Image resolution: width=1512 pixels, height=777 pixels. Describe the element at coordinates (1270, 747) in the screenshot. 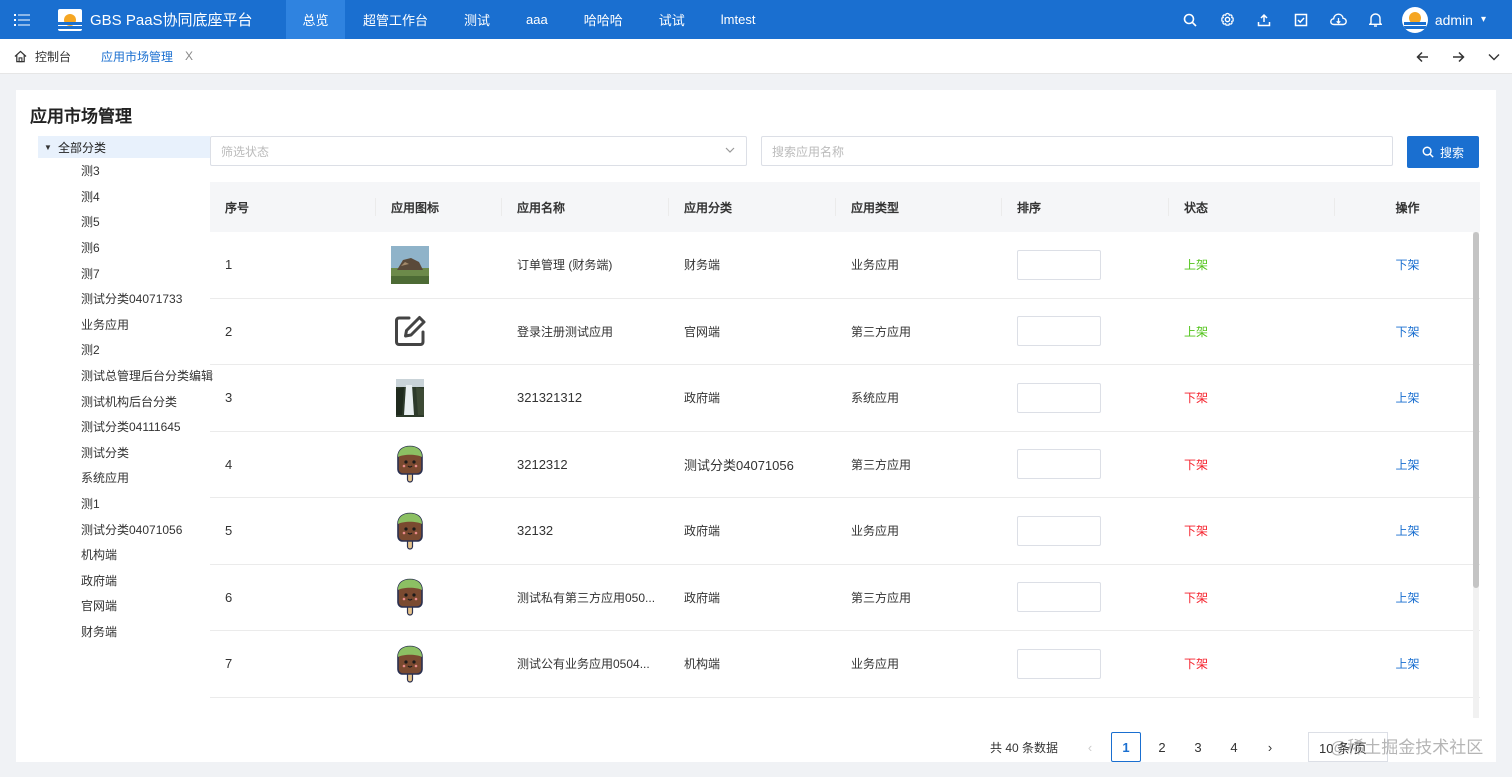

I see `pagination-next-icon: ›` at that location.